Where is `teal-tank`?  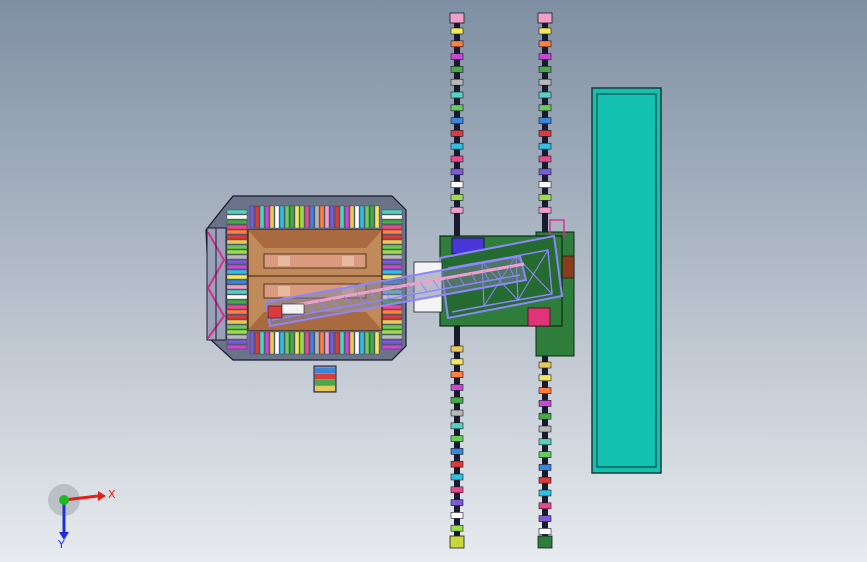
teal-tank is located at coordinates (626, 280).